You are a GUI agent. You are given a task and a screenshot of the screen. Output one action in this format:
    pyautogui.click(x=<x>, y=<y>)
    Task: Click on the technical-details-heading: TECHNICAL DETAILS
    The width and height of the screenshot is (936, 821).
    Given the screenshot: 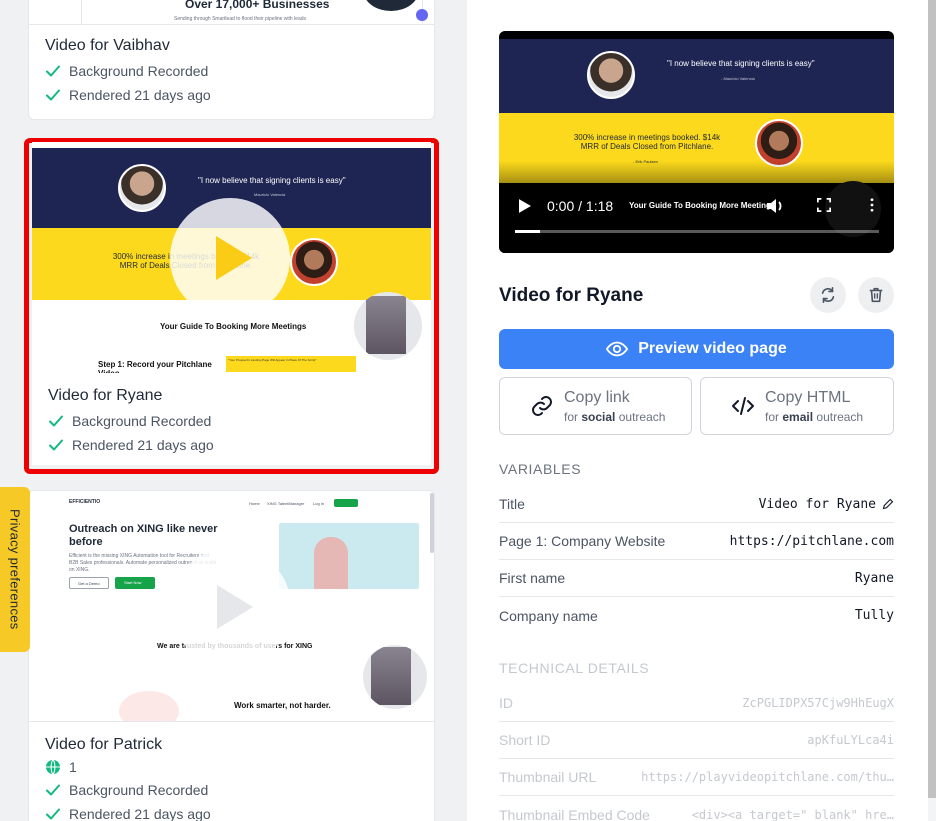 What is the action you would take?
    pyautogui.click(x=574, y=668)
    